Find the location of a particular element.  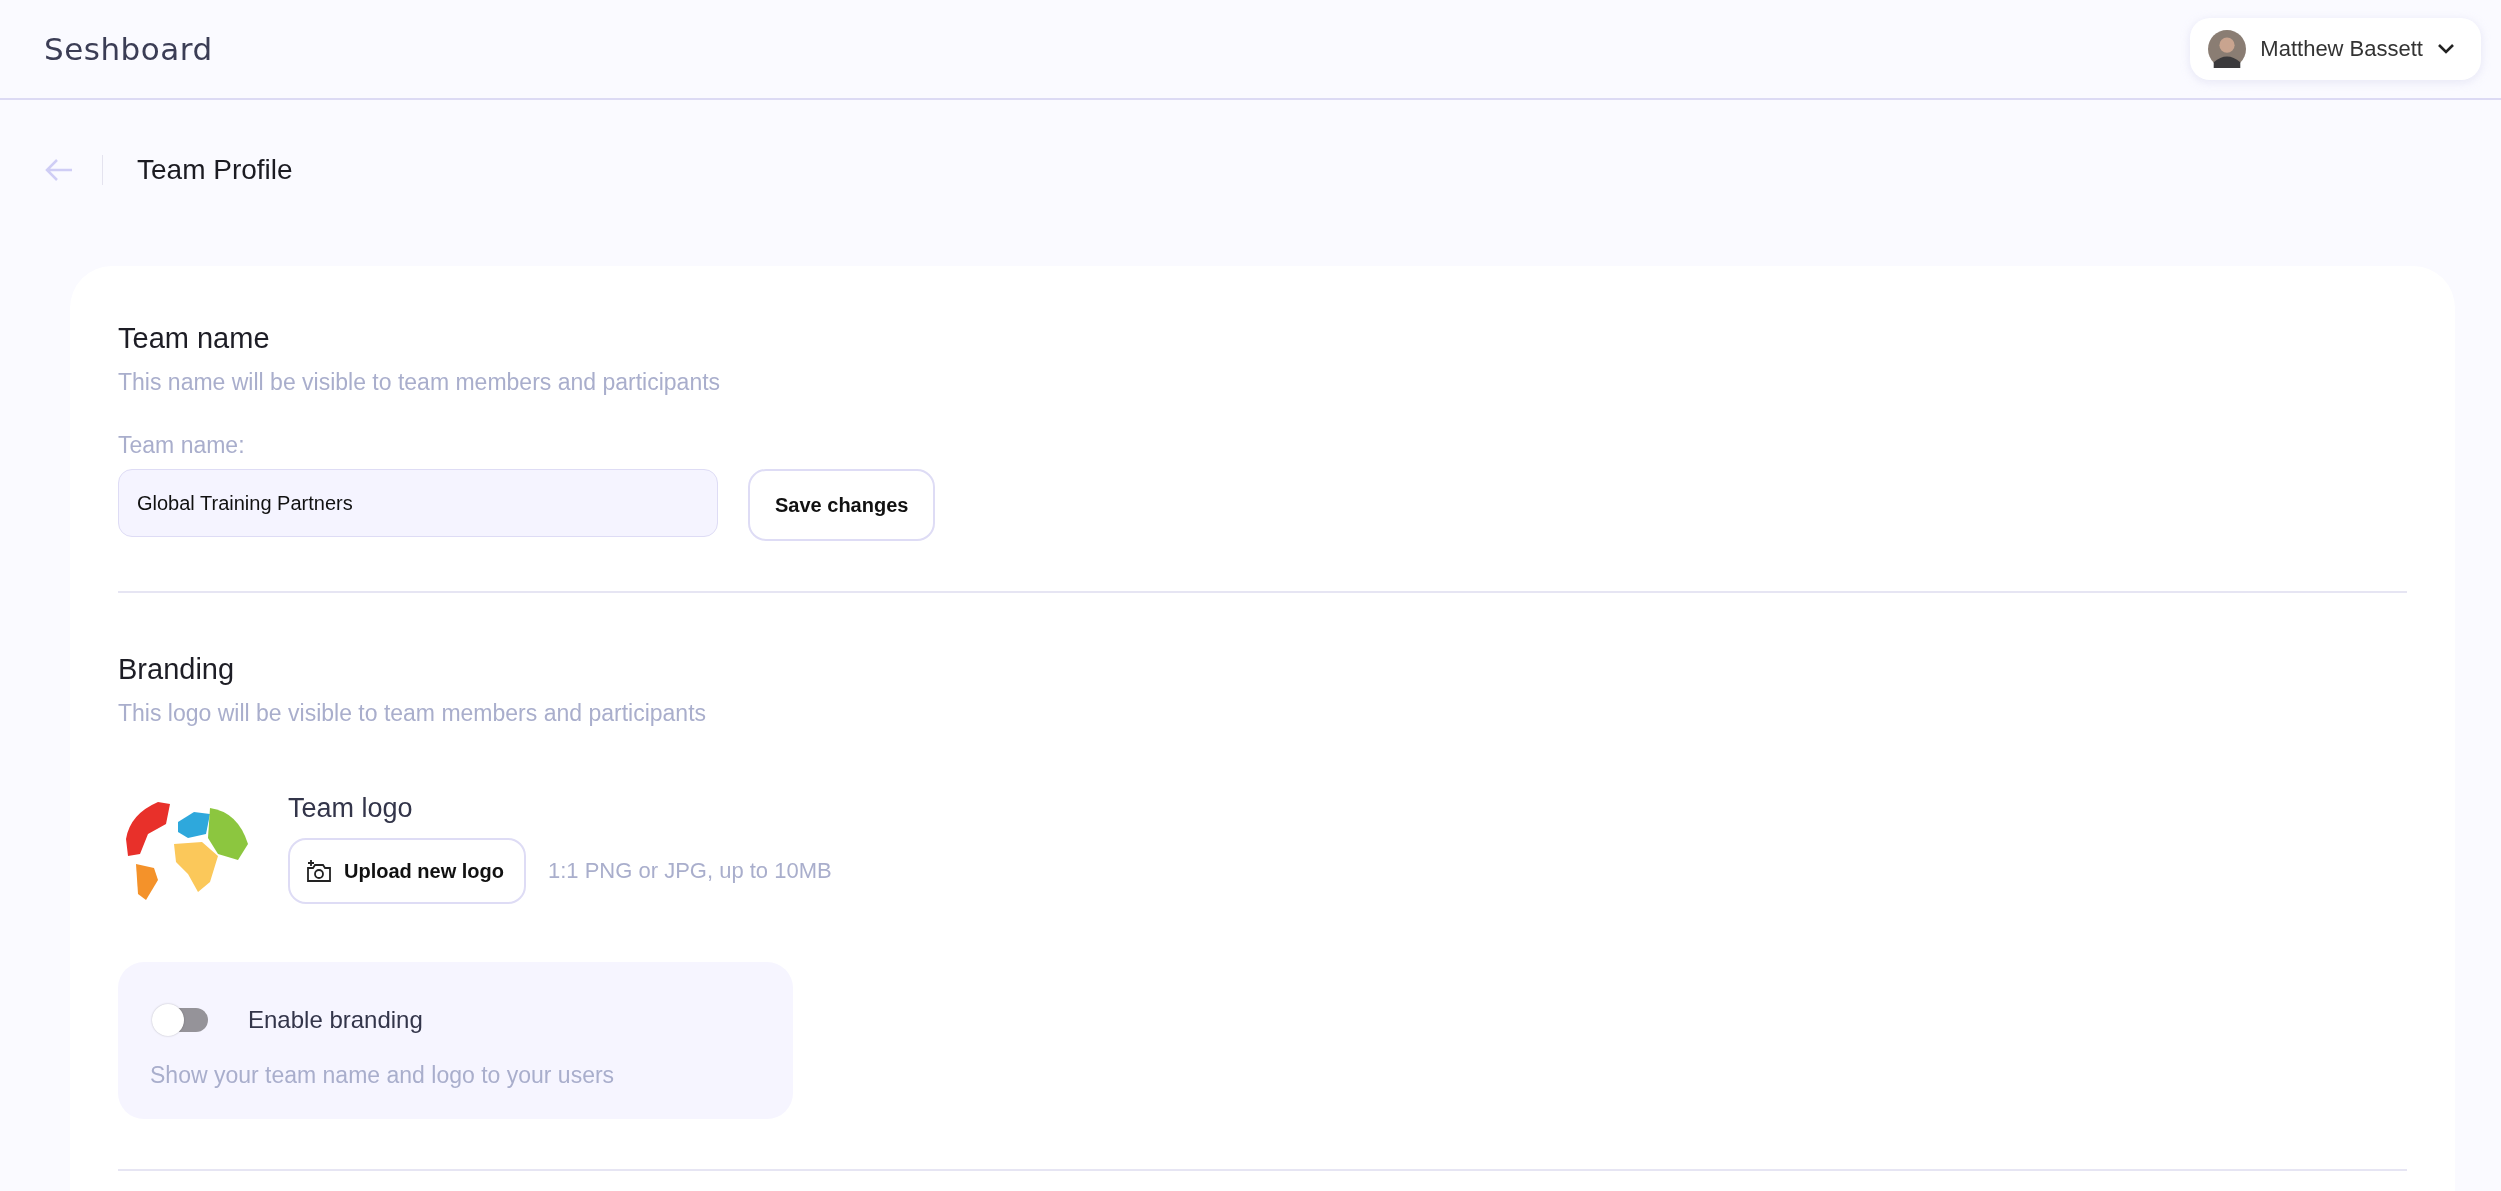

field-label: Team name: is located at coordinates (182, 445).